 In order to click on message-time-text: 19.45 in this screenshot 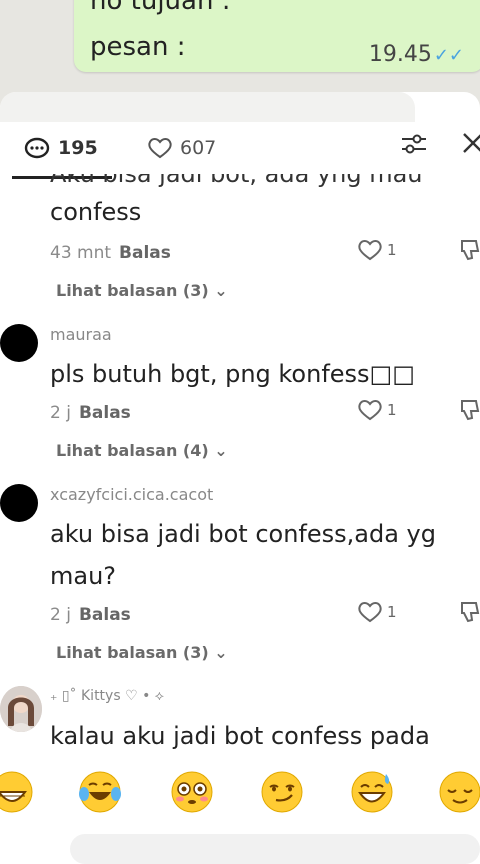, I will do `click(400, 54)`.